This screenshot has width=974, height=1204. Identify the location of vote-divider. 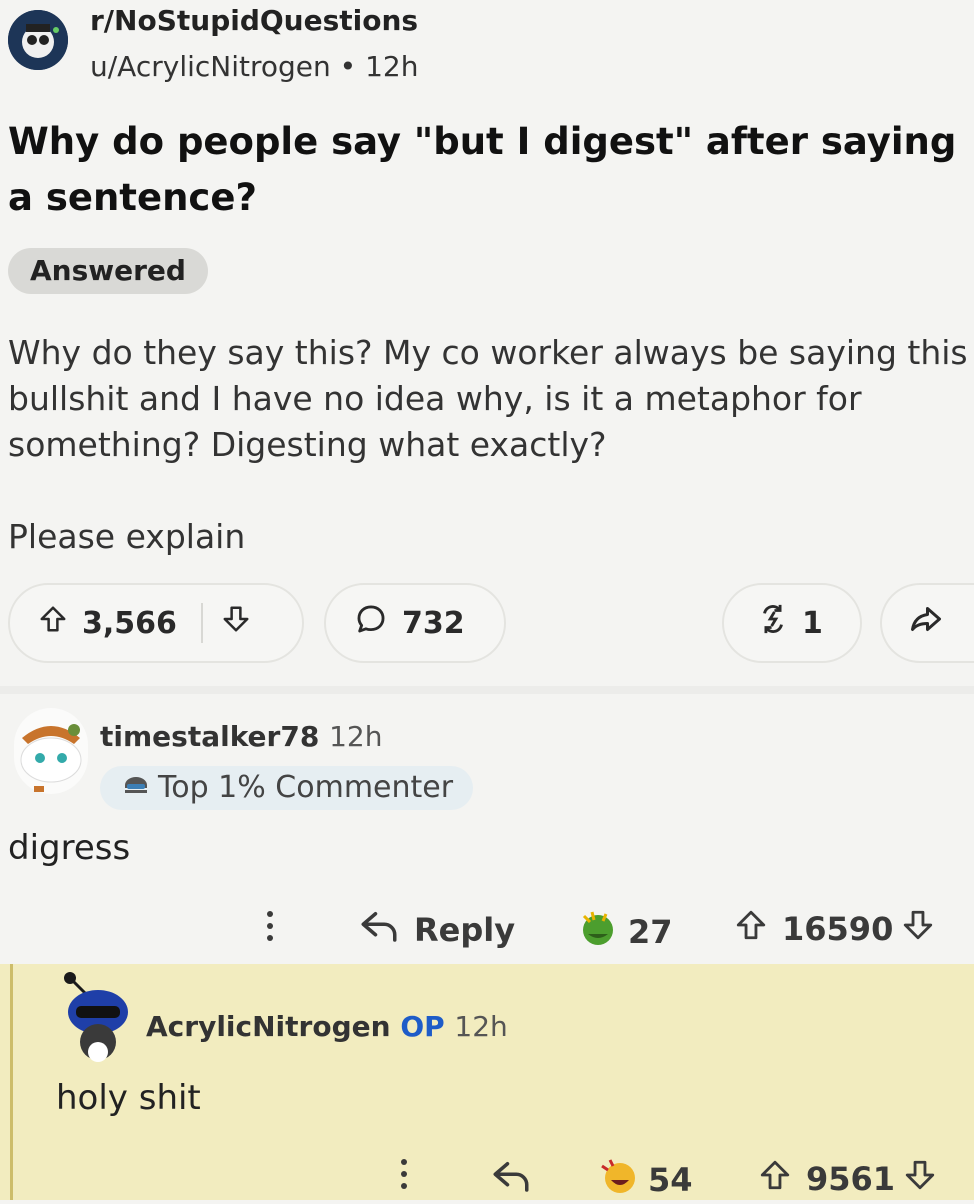
(201, 623).